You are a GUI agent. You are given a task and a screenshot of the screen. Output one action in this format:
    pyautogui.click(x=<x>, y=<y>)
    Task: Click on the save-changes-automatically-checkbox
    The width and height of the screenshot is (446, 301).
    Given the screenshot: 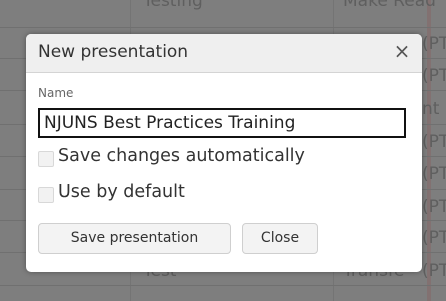 What is the action you would take?
    pyautogui.click(x=46, y=159)
    